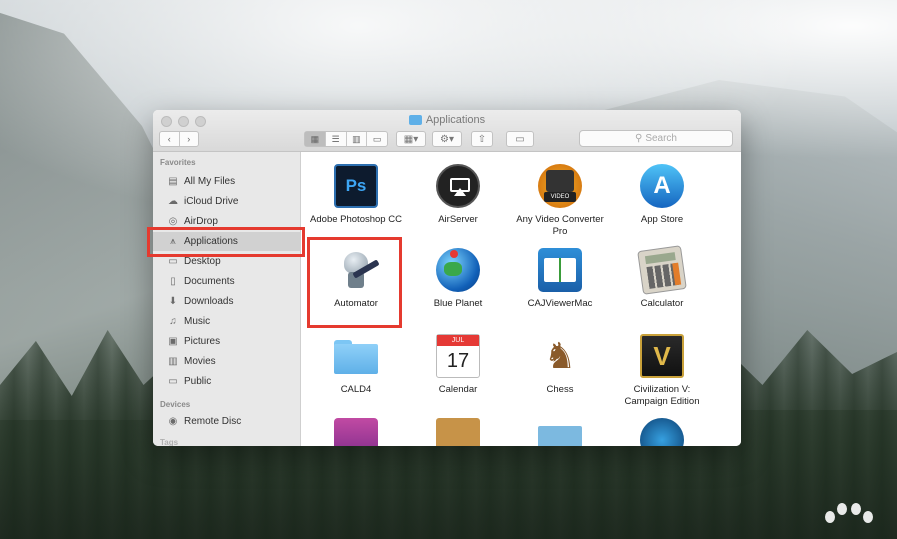 The width and height of the screenshot is (897, 539). I want to click on sidebar-item-label: Movies, so click(200, 361).